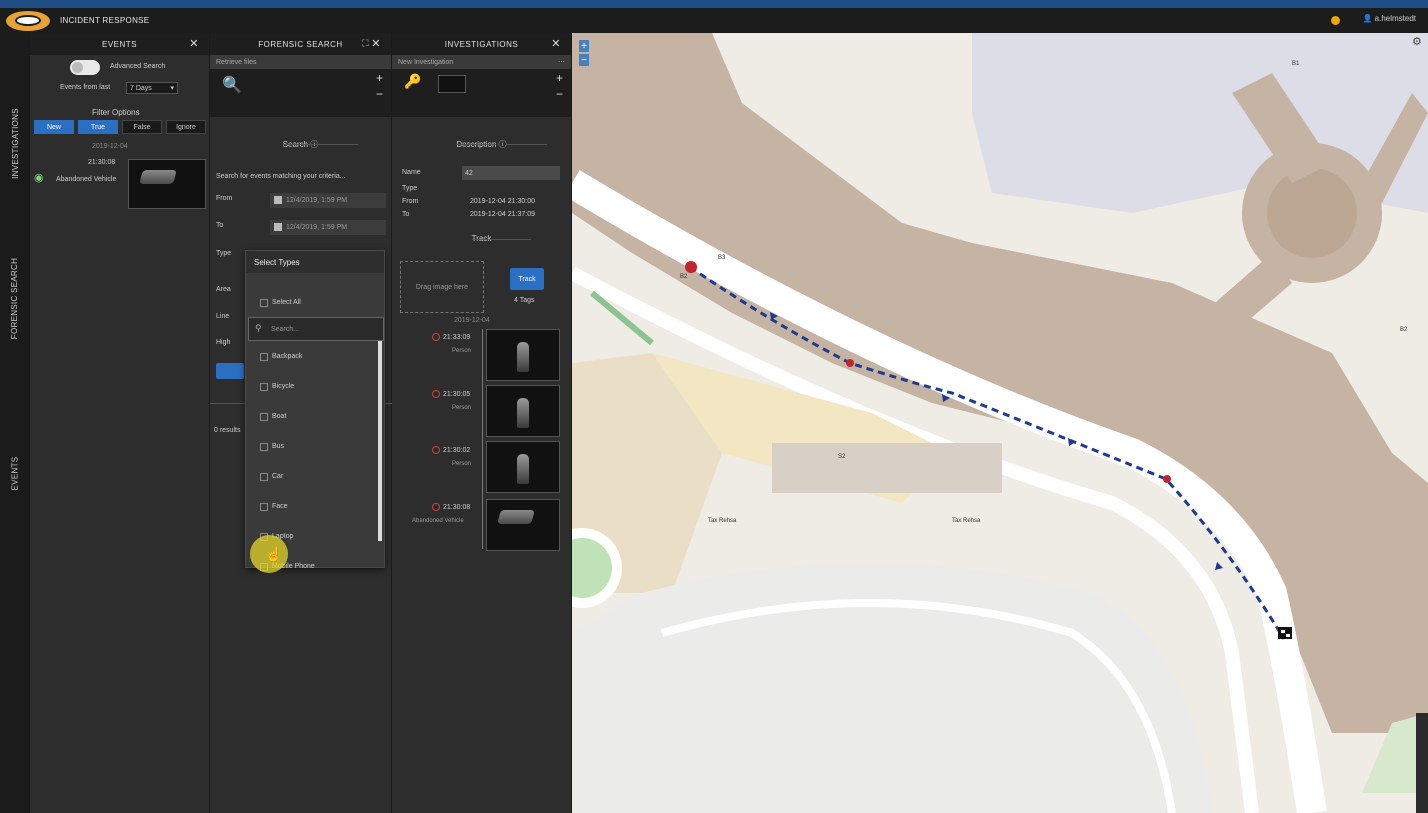 Image resolution: width=1428 pixels, height=813 pixels. I want to click on tags-count: 4 Tags, so click(524, 300).